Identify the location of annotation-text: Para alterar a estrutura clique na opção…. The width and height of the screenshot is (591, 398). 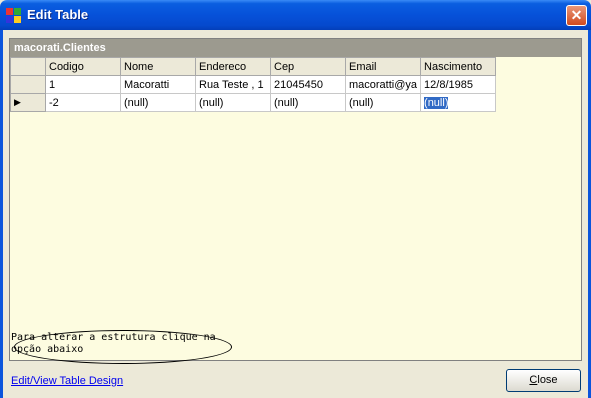
(113, 343).